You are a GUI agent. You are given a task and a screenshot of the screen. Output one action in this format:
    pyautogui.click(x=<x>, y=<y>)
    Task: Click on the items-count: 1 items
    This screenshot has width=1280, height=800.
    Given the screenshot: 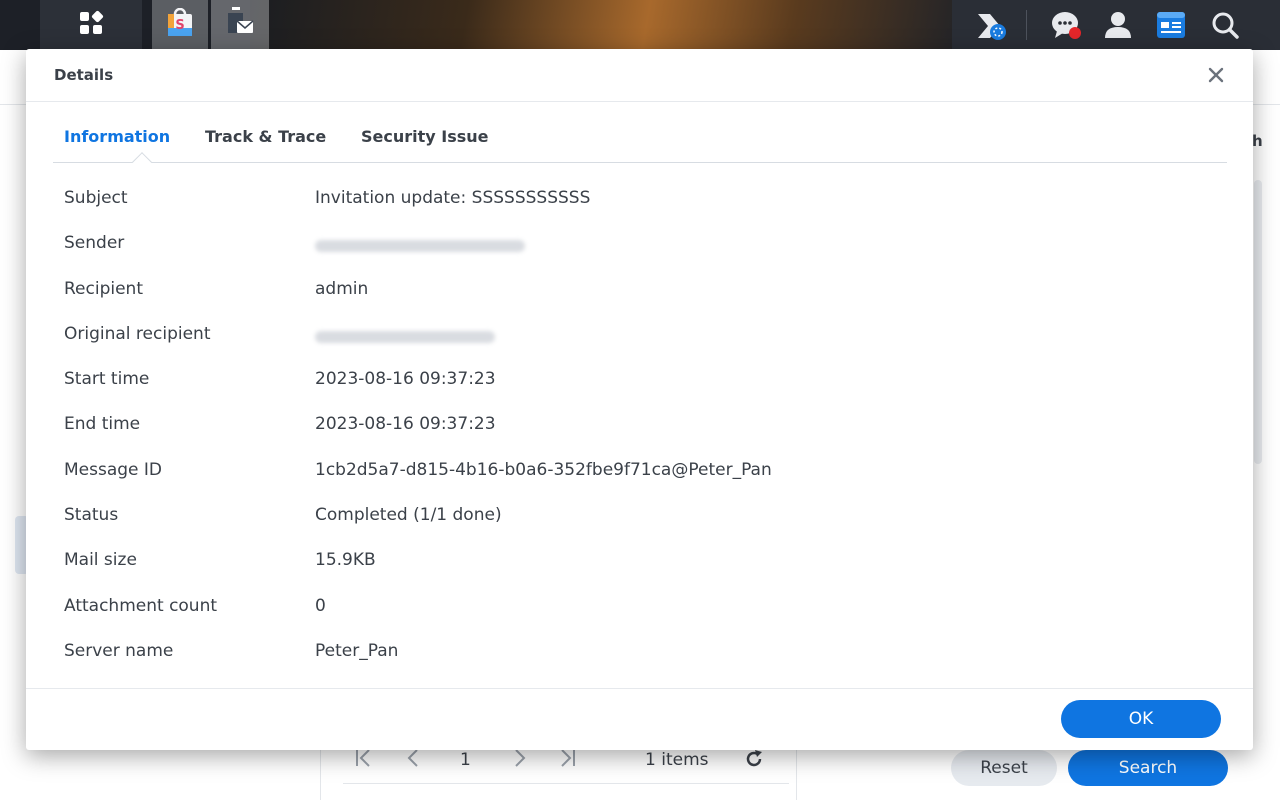 What is the action you would take?
    pyautogui.click(x=677, y=760)
    